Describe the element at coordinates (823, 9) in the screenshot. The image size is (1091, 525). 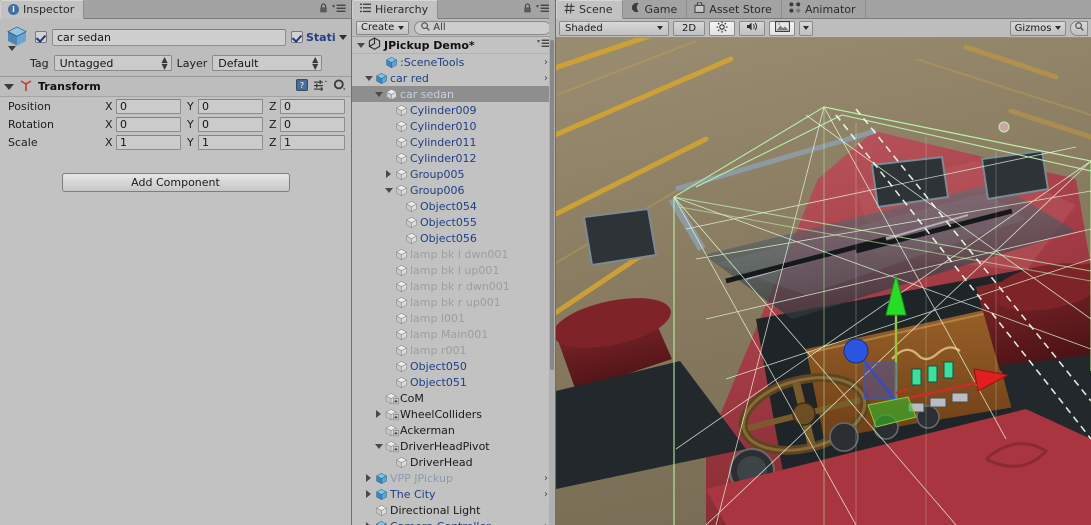
I see `tab-animator: Animator` at that location.